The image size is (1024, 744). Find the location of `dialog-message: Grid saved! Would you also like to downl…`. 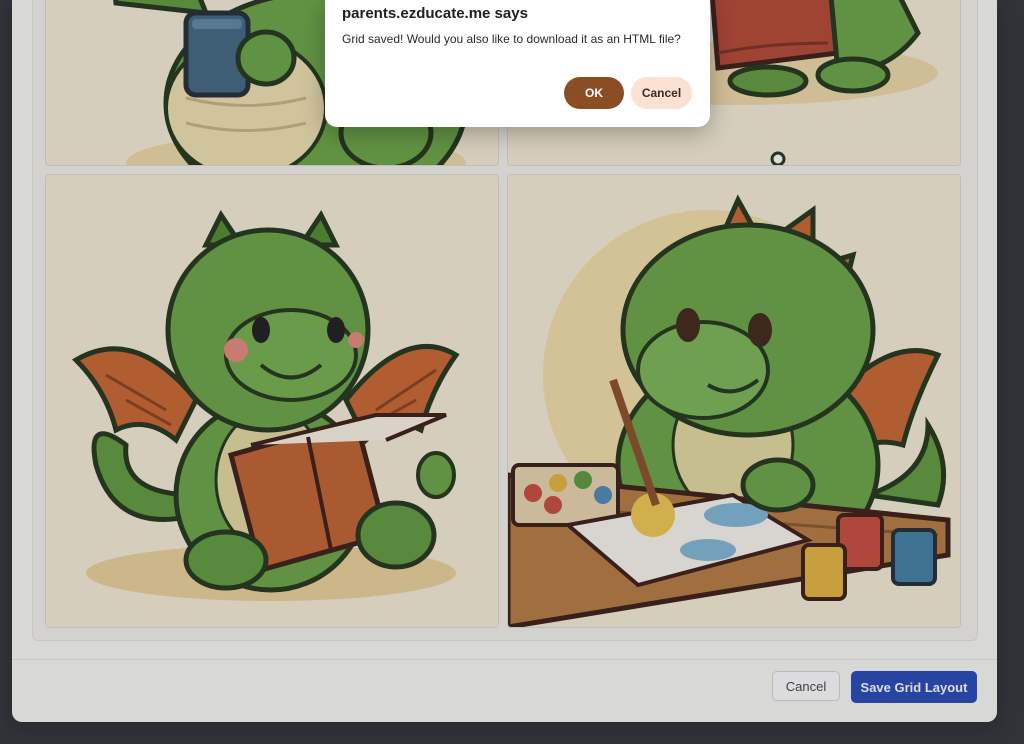

dialog-message: Grid saved! Would you also like to downl… is located at coordinates (511, 39).